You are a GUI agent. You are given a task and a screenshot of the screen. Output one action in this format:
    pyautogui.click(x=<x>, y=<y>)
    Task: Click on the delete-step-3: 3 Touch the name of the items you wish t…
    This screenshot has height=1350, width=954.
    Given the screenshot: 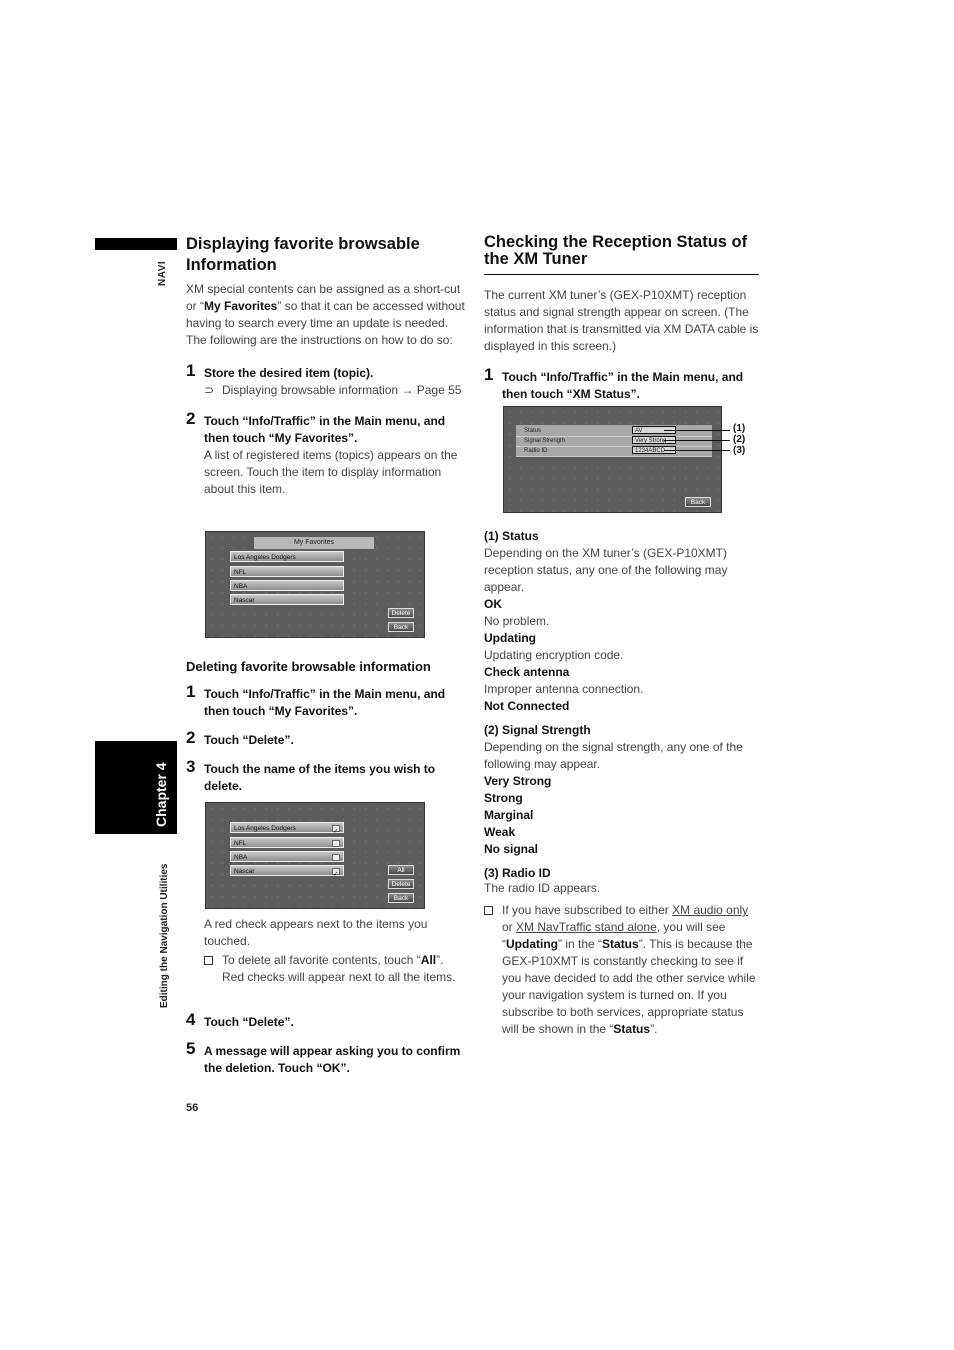 What is the action you would take?
    pyautogui.click(x=326, y=776)
    